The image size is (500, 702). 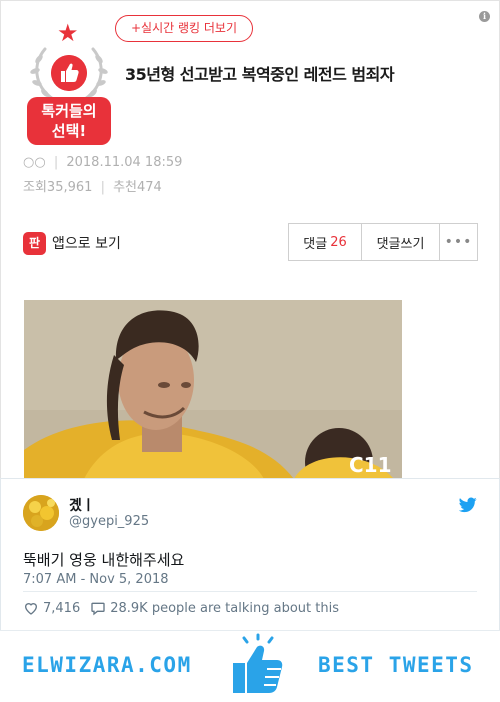 What do you see at coordinates (468, 505) in the screenshot?
I see `twitter-bird-icon` at bounding box center [468, 505].